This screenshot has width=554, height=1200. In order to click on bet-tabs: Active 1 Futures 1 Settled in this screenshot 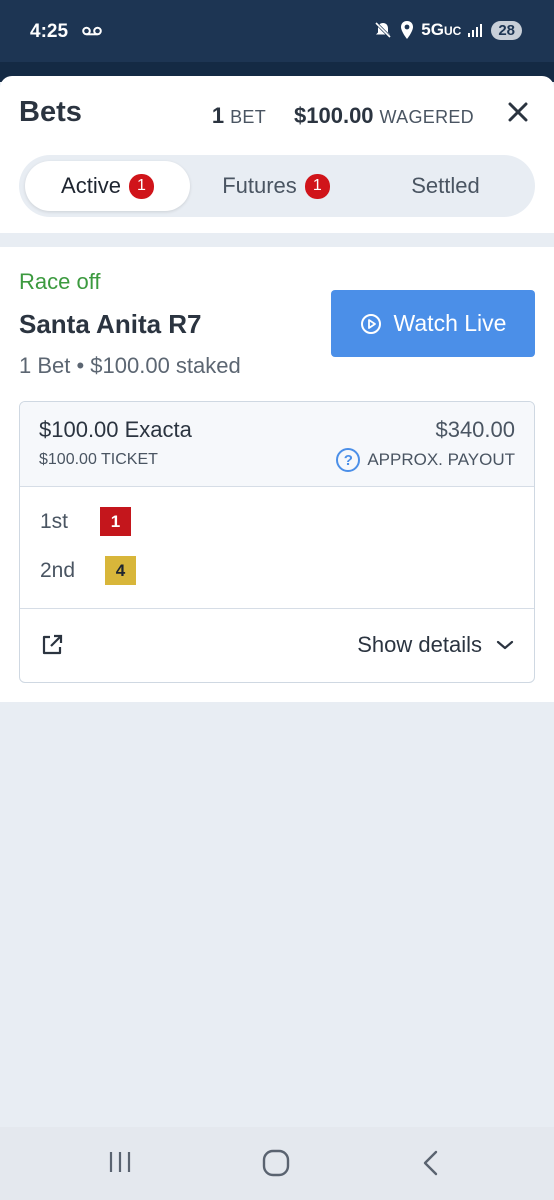, I will do `click(277, 186)`.